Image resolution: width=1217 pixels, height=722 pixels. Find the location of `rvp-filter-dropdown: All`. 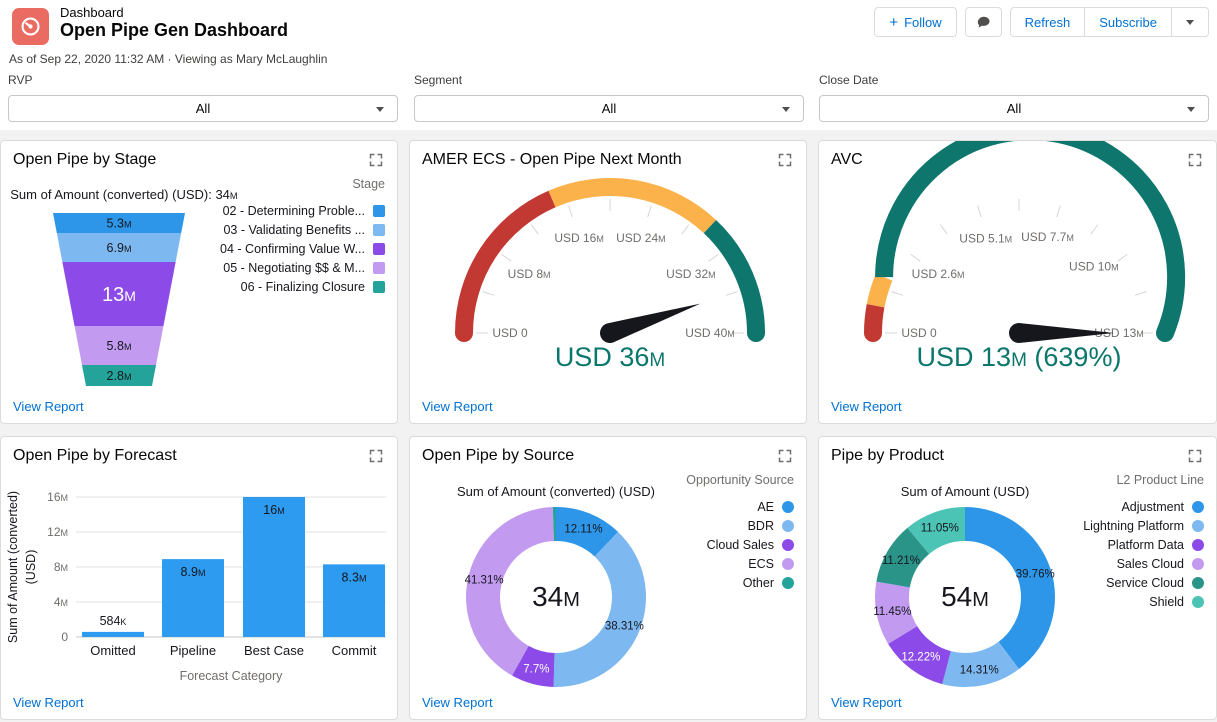

rvp-filter-dropdown: All is located at coordinates (203, 108).